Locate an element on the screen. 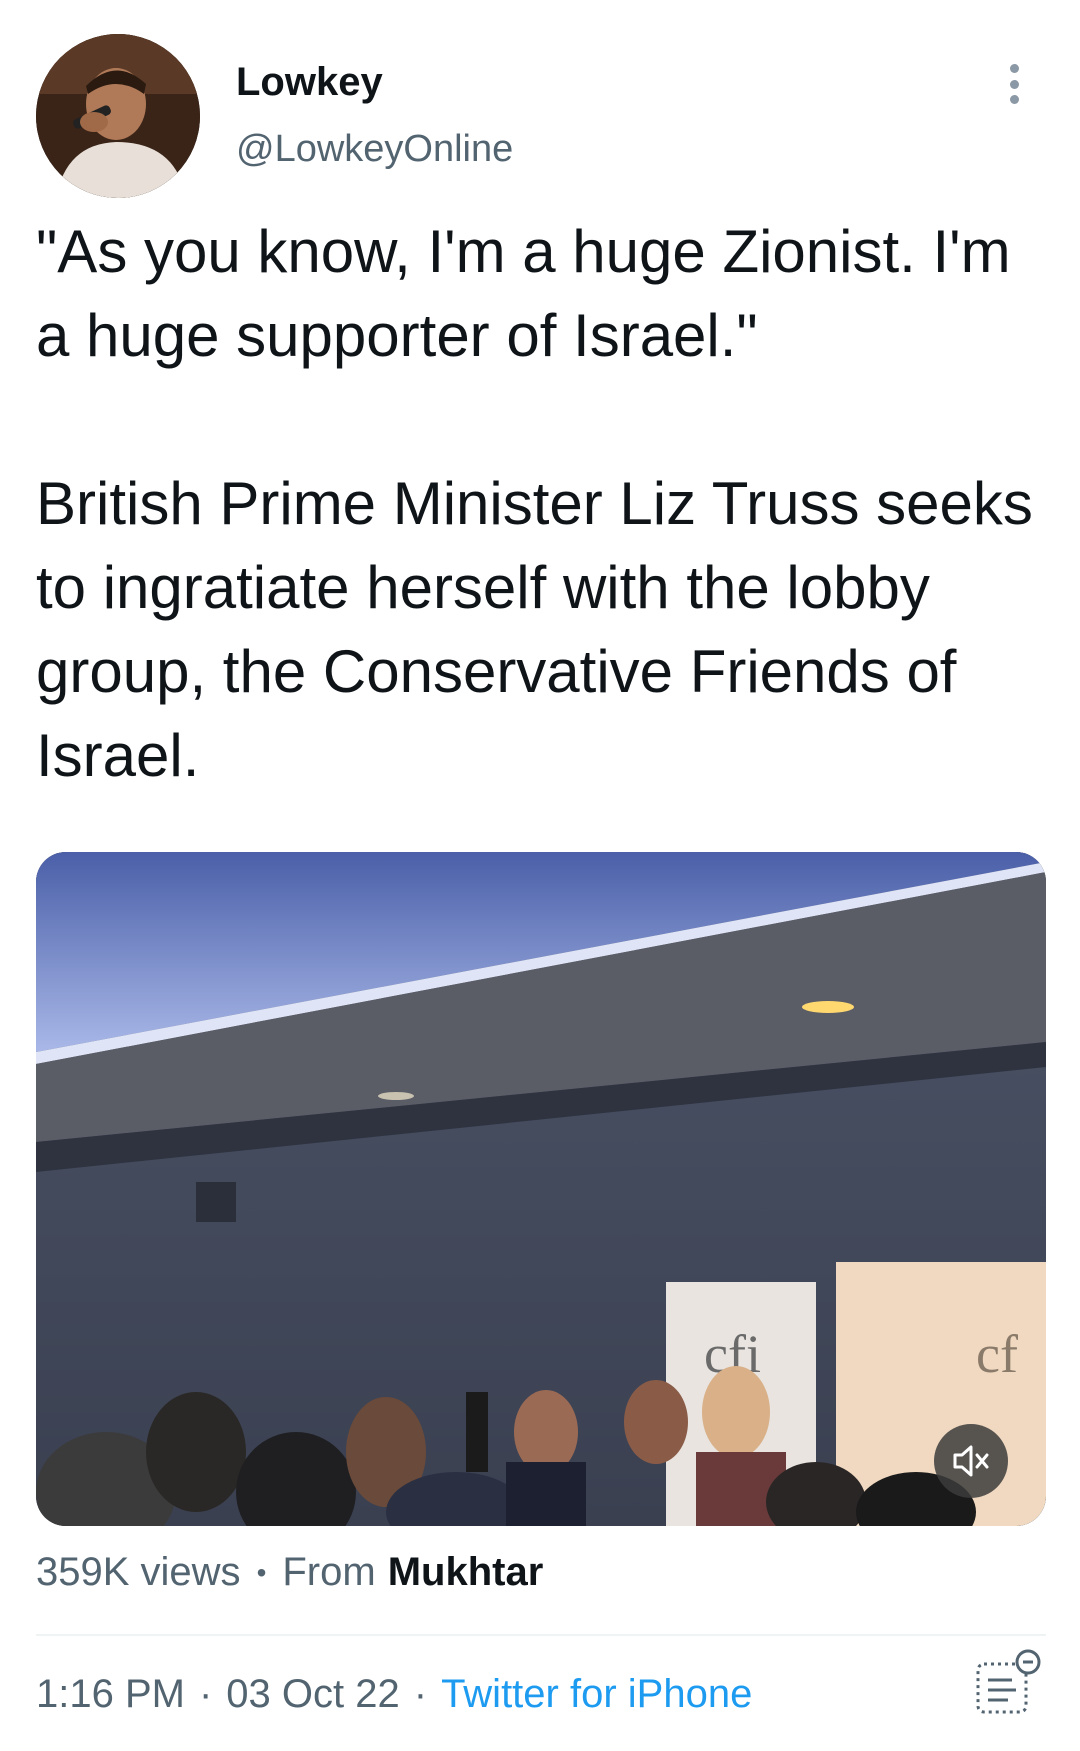  tweet-timestamp: 1:16 PM · 03 Oct 22 · Twitter for iPhone is located at coordinates (394, 1694).